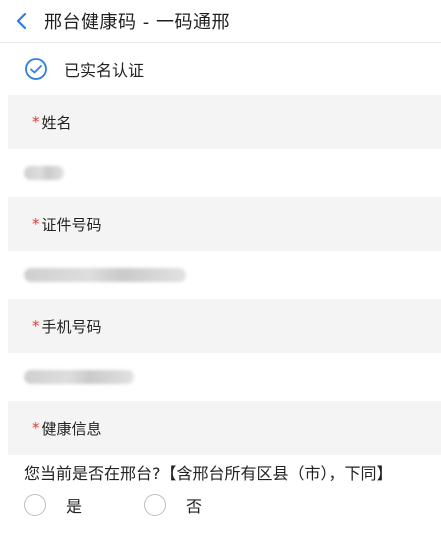 This screenshot has height=549, width=441. Describe the element at coordinates (220, 377) in the screenshot. I see `phone-field` at that location.